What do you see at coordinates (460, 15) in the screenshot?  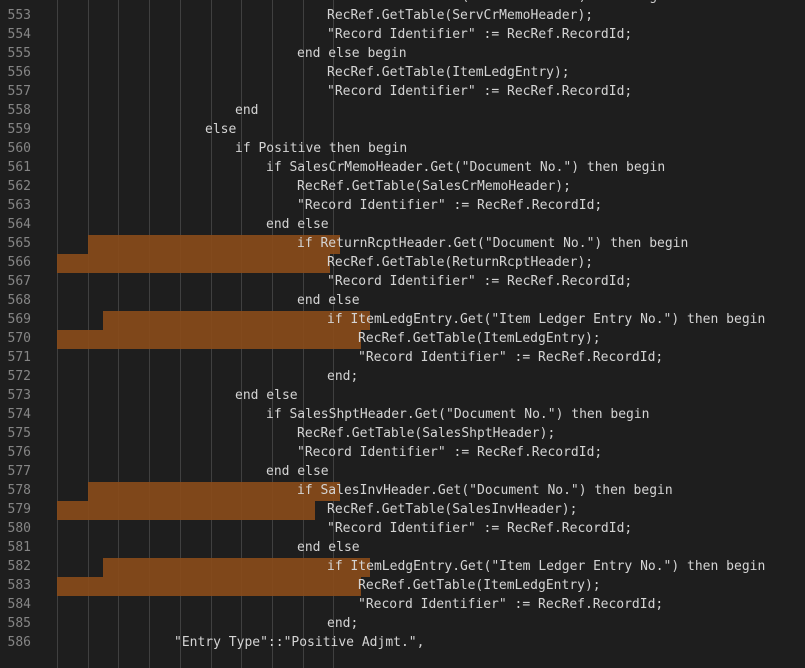 I see `code-line: RecRef.GetTable(ServCrMemoHeader);` at bounding box center [460, 15].